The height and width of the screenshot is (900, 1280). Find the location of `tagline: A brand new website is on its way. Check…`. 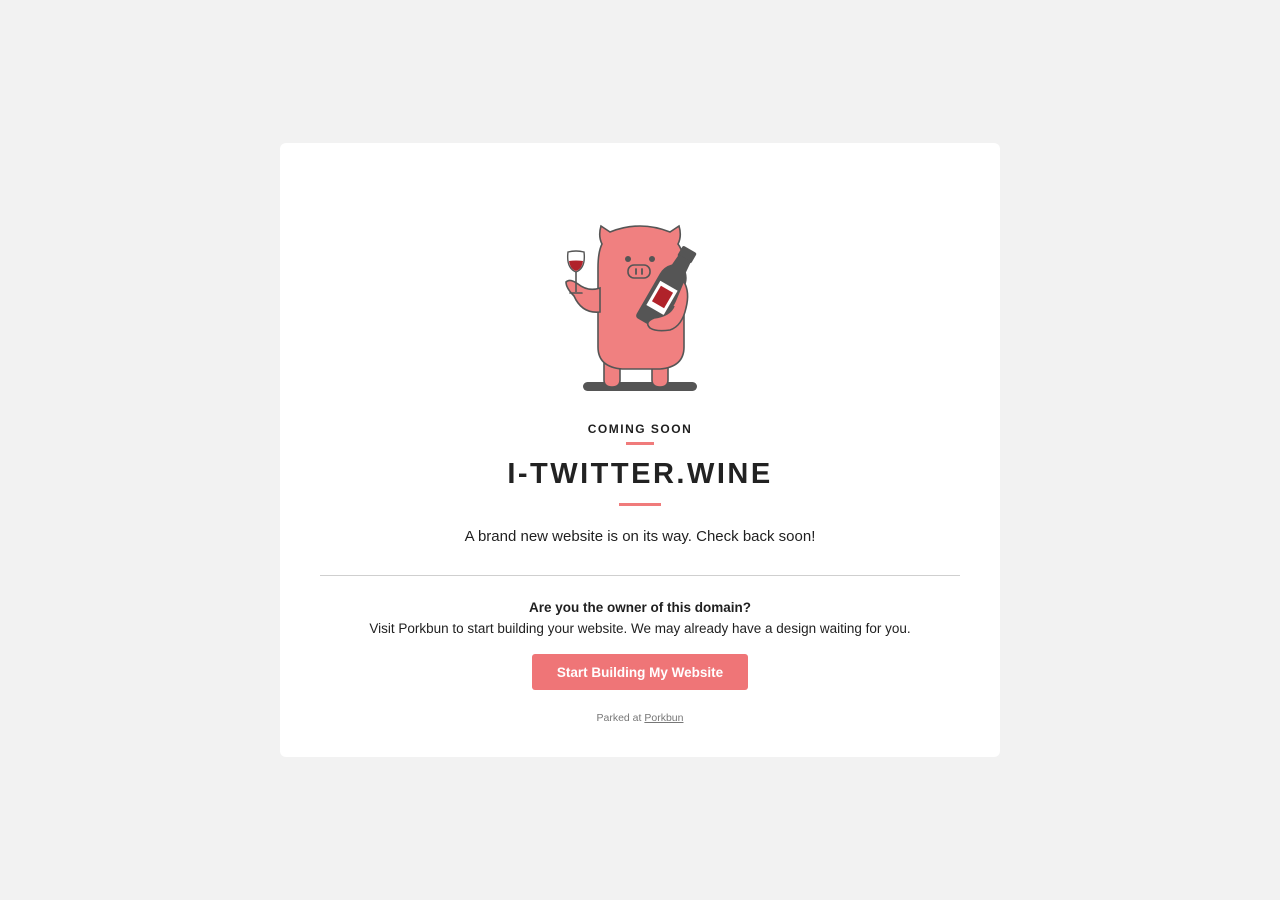

tagline: A brand new website is on its way. Check… is located at coordinates (640, 536).